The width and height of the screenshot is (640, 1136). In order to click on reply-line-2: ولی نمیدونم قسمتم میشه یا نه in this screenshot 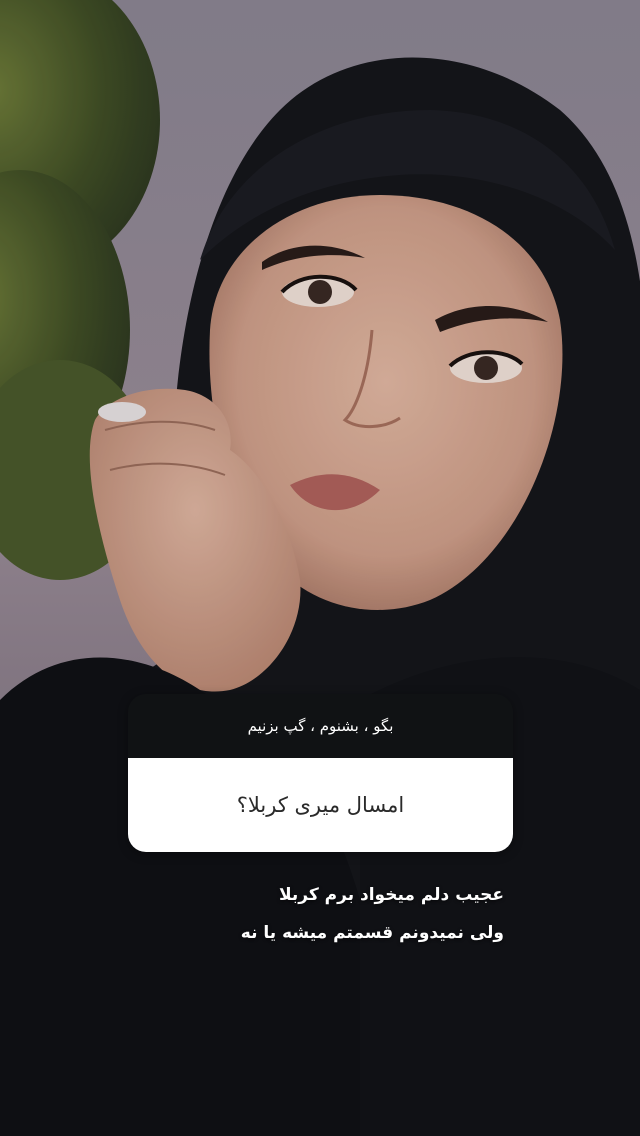, I will do `click(372, 933)`.